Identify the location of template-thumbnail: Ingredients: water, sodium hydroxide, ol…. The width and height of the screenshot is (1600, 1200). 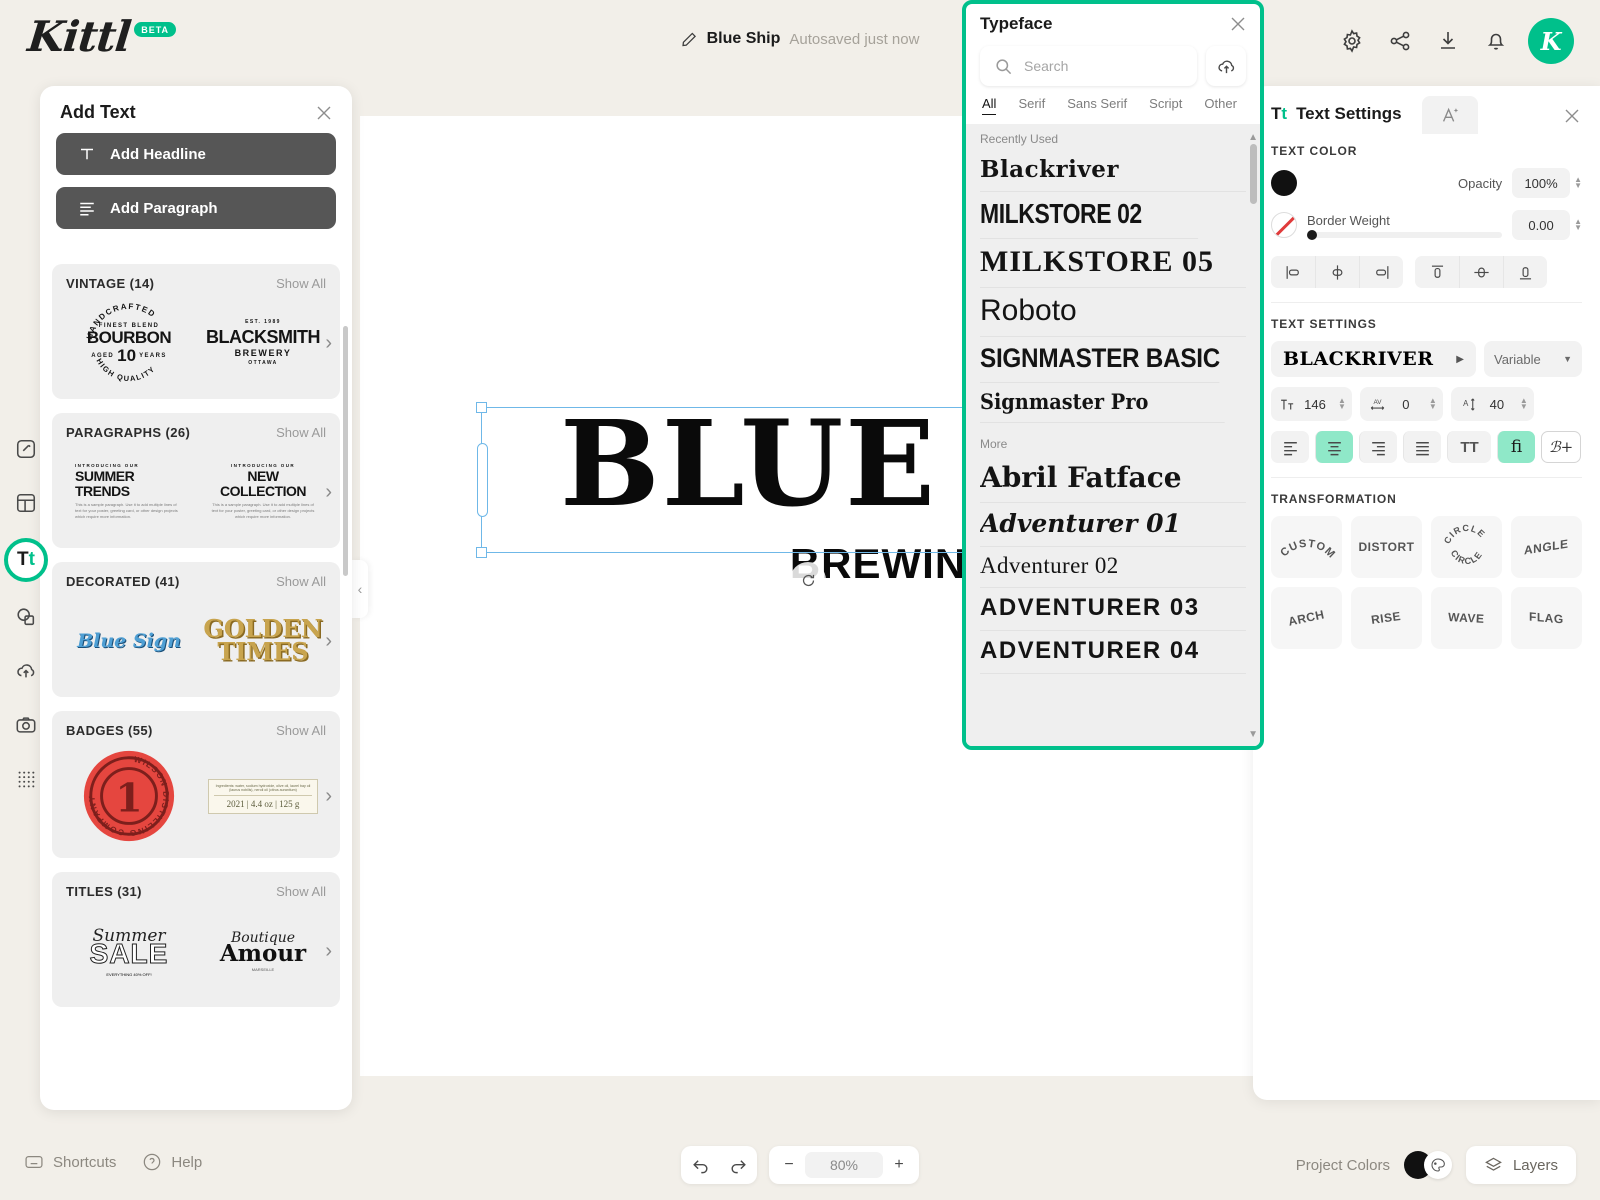
(263, 796).